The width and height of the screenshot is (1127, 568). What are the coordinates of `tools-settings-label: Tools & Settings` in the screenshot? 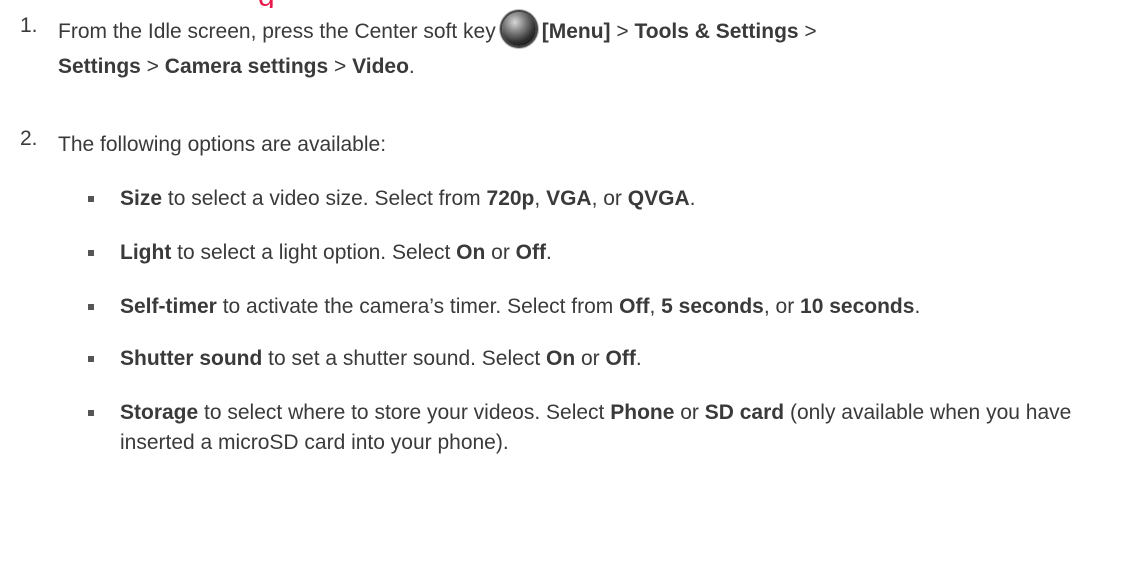 It's located at (716, 31).